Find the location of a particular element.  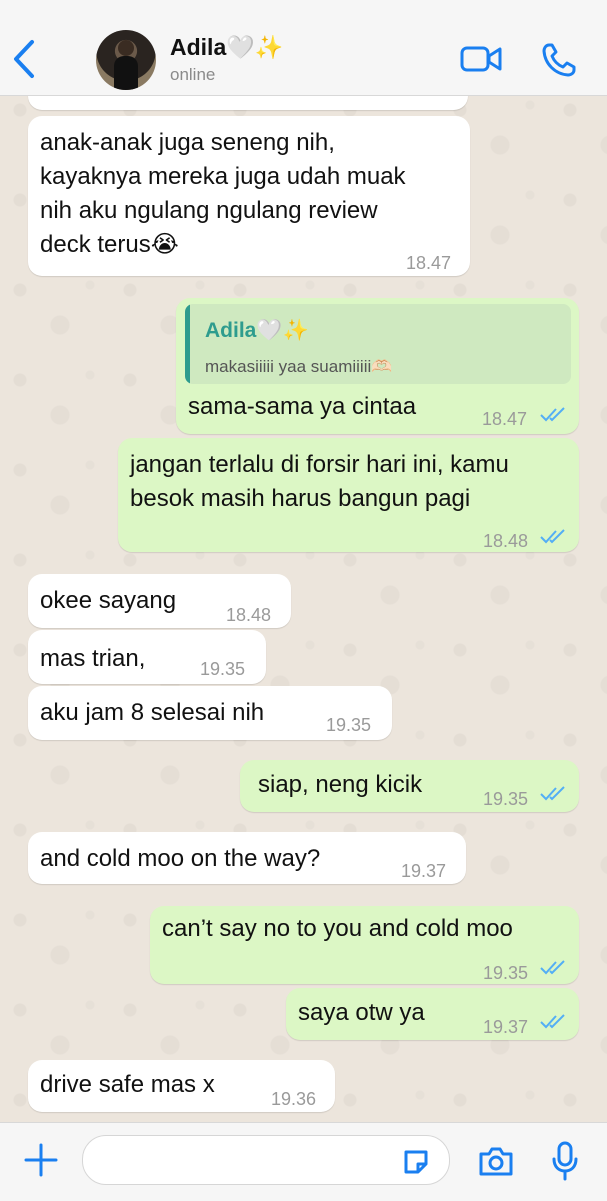

message-text: aku jam 8 selesai nih is located at coordinates (152, 712).